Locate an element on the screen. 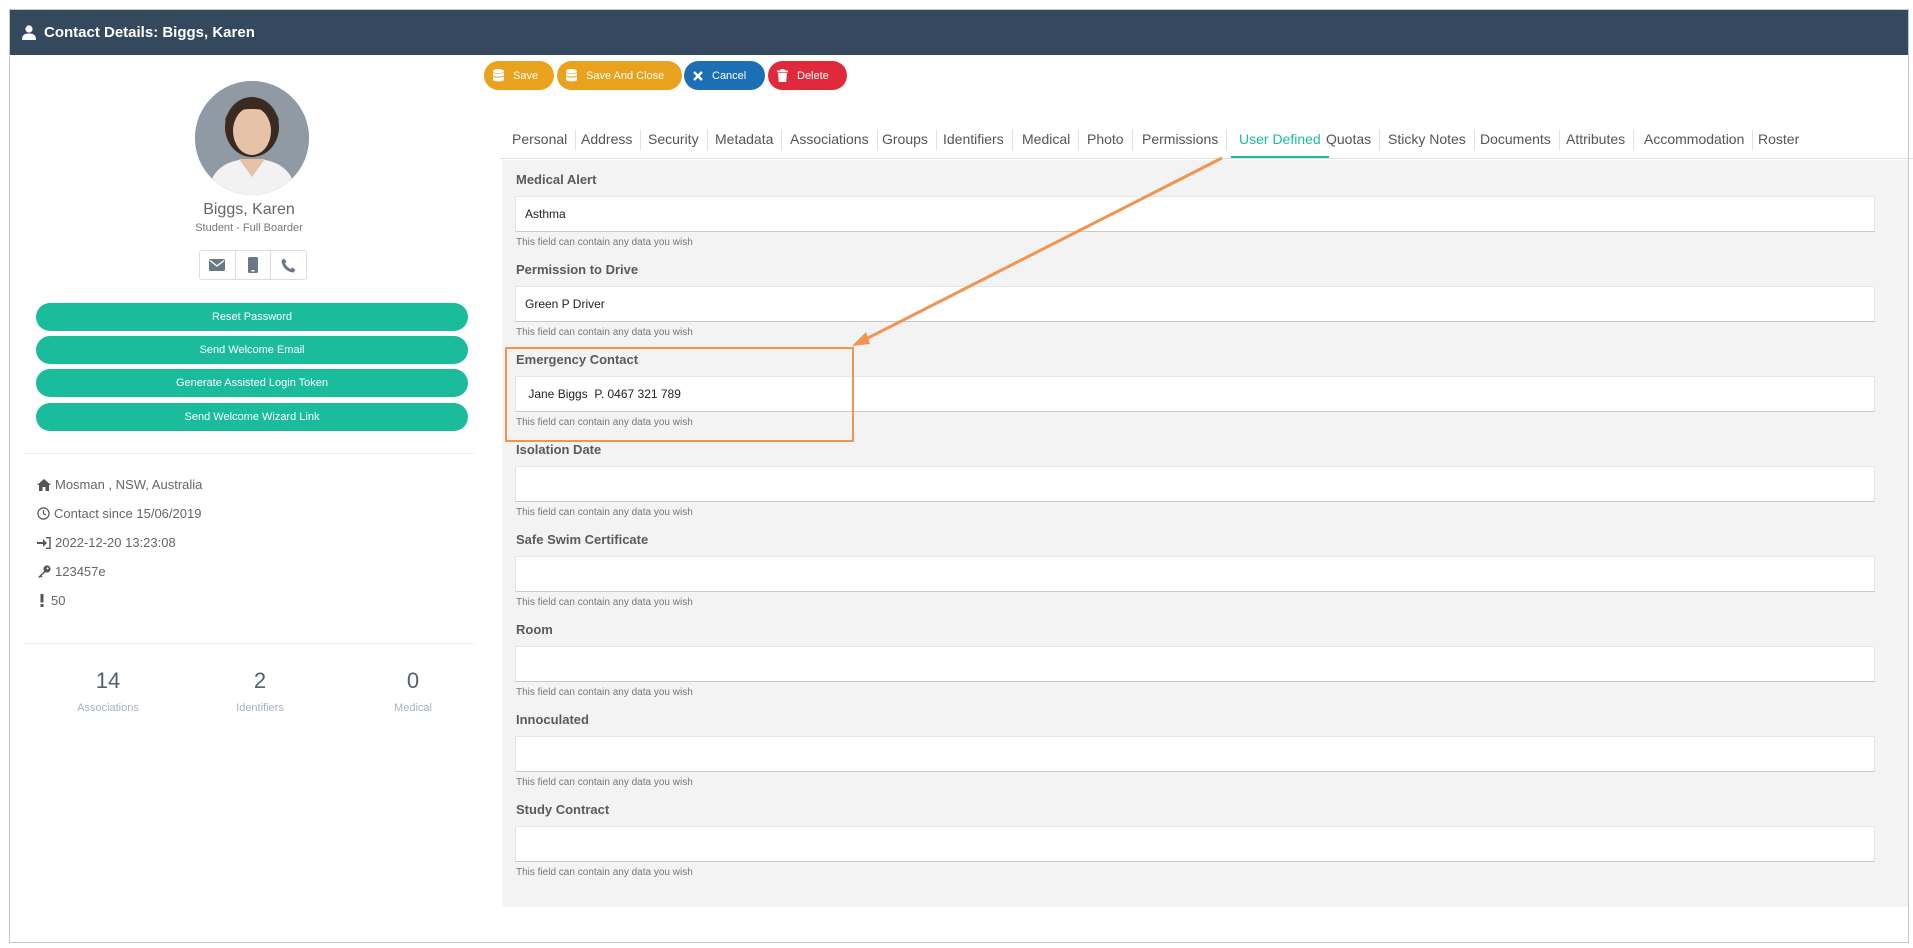  last-login-row: 2022-12-20 13:23:08 is located at coordinates (106, 542).